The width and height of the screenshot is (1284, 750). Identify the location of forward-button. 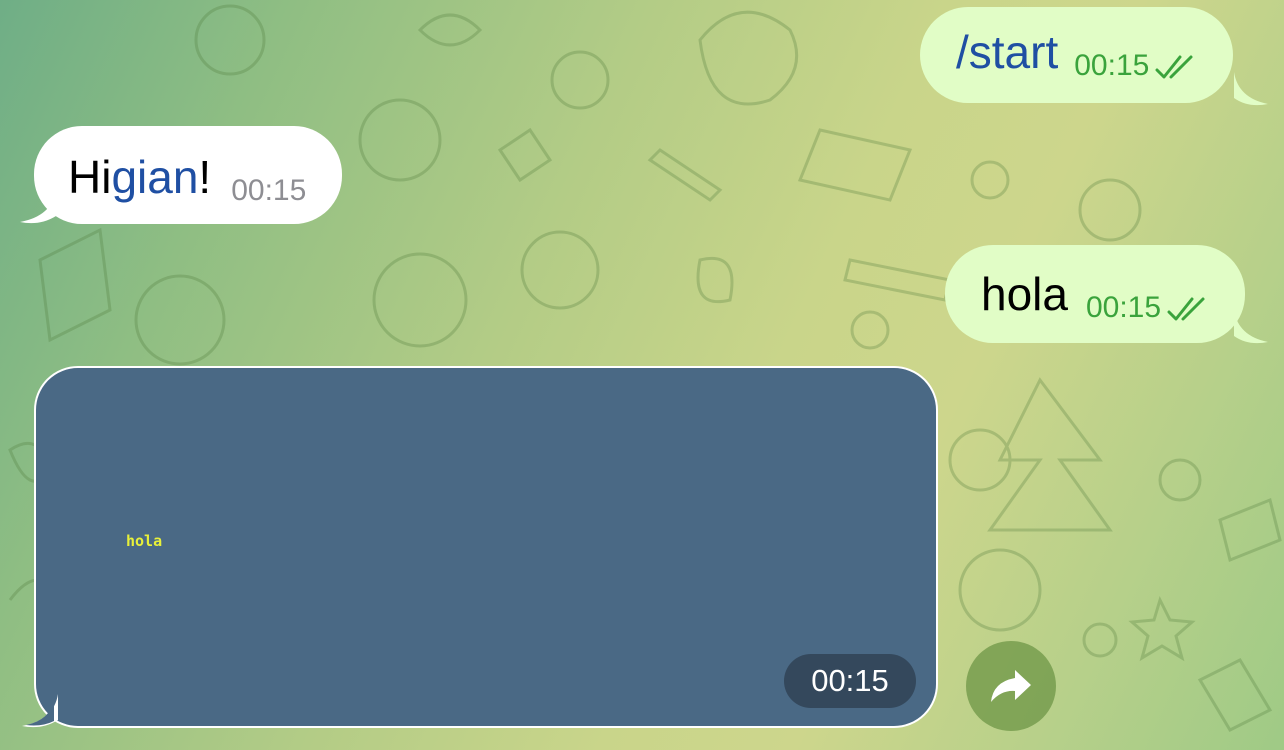
(1011, 686).